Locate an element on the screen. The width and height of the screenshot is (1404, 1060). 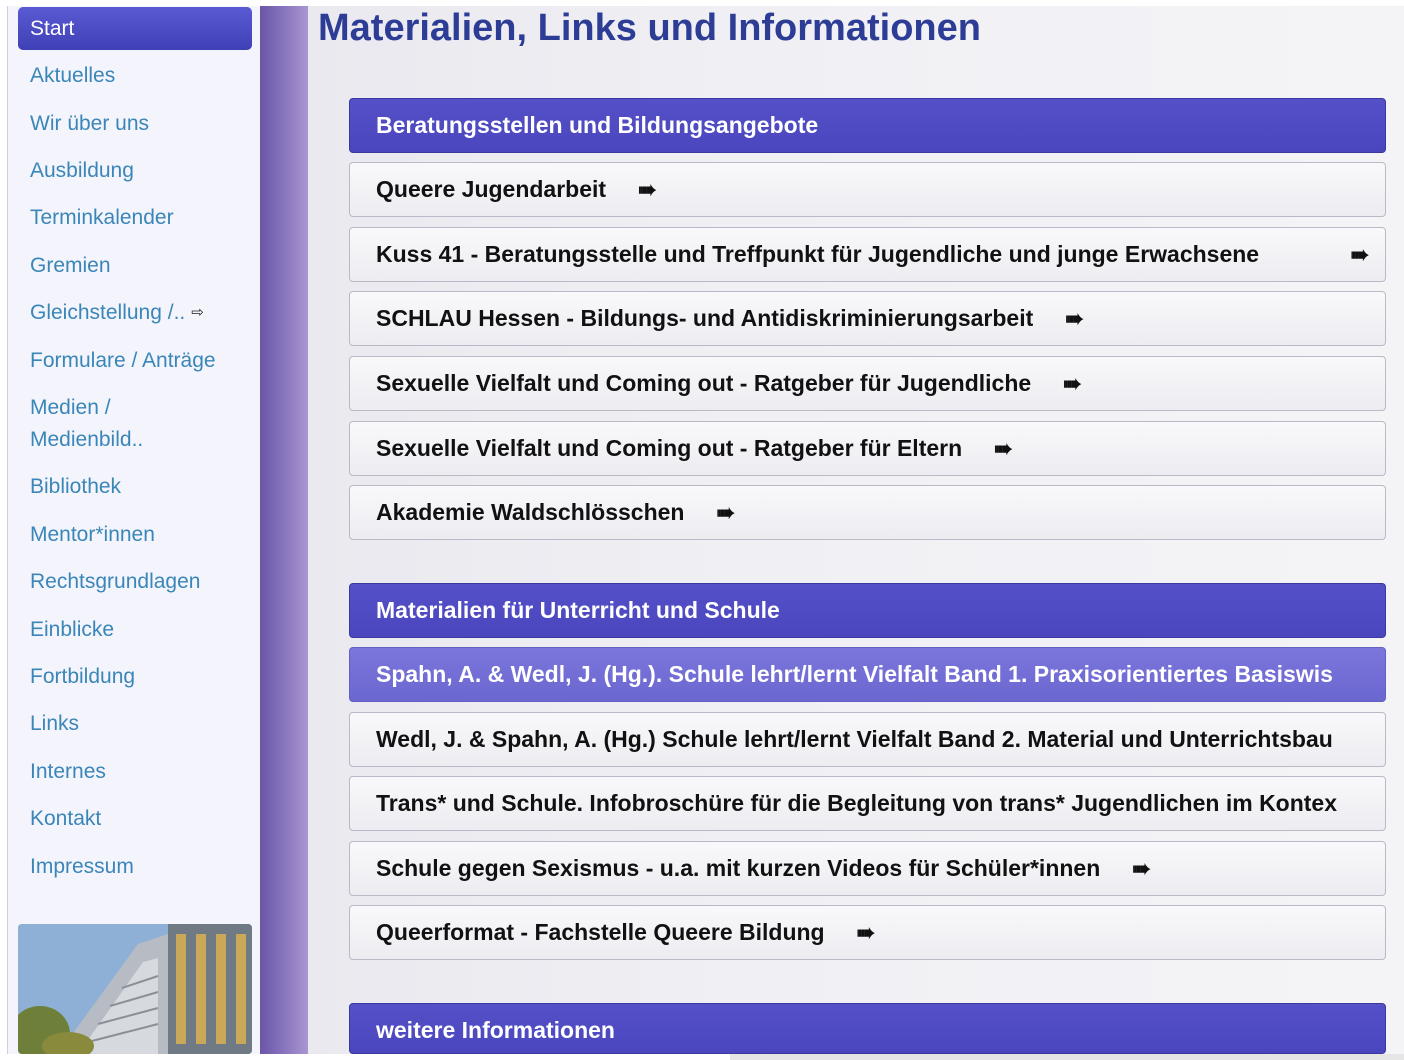
link-label: Queere Jugendarbeit is located at coordinates (491, 189).